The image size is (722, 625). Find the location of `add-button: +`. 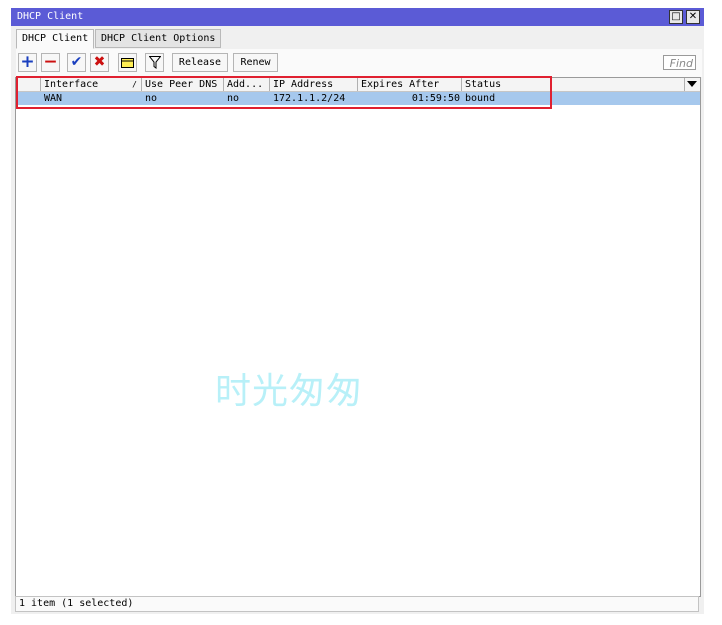

add-button: + is located at coordinates (27, 62).